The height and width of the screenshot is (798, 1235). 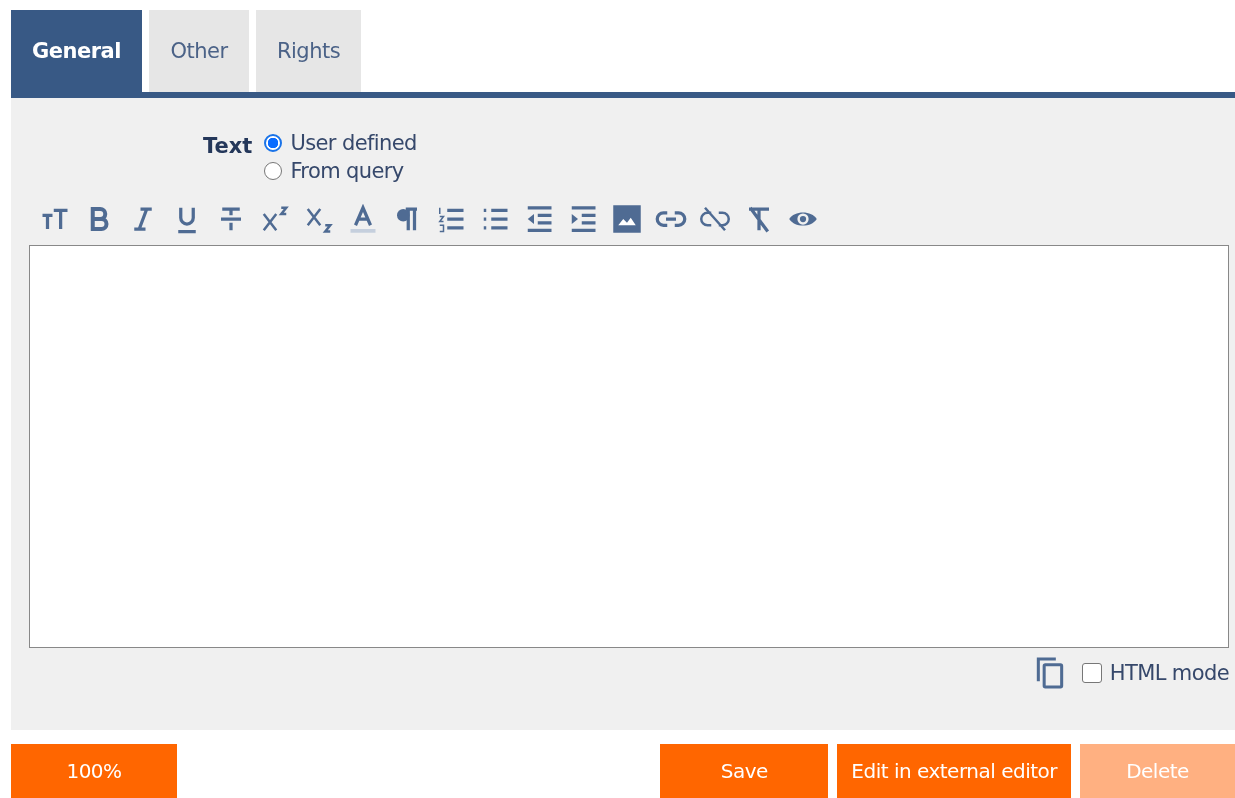 What do you see at coordinates (308, 51) in the screenshot?
I see `tab: Rights` at bounding box center [308, 51].